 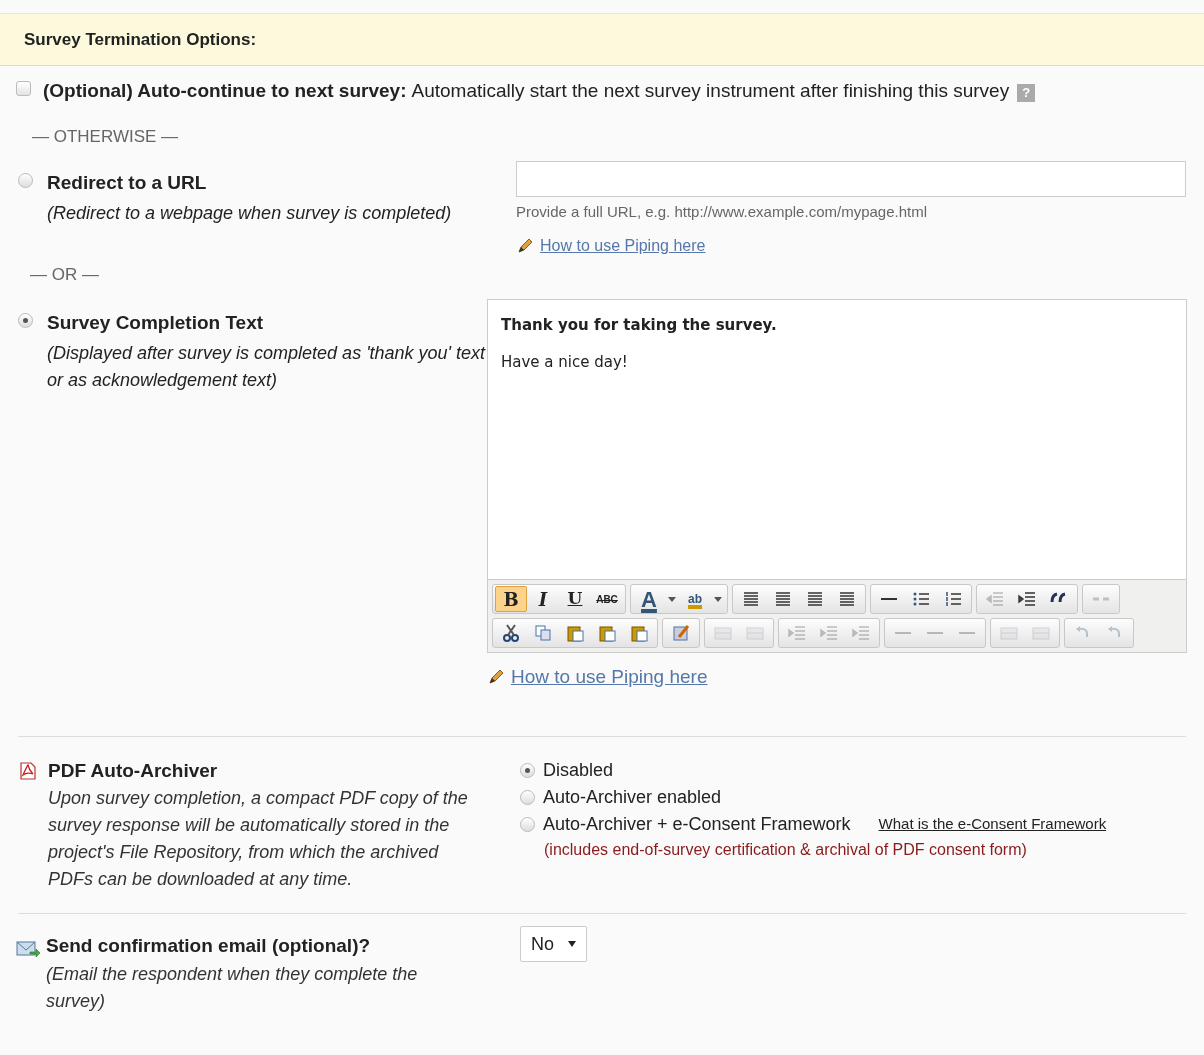 What do you see at coordinates (564, 362) in the screenshot?
I see `editor-text: Have a nice day!` at bounding box center [564, 362].